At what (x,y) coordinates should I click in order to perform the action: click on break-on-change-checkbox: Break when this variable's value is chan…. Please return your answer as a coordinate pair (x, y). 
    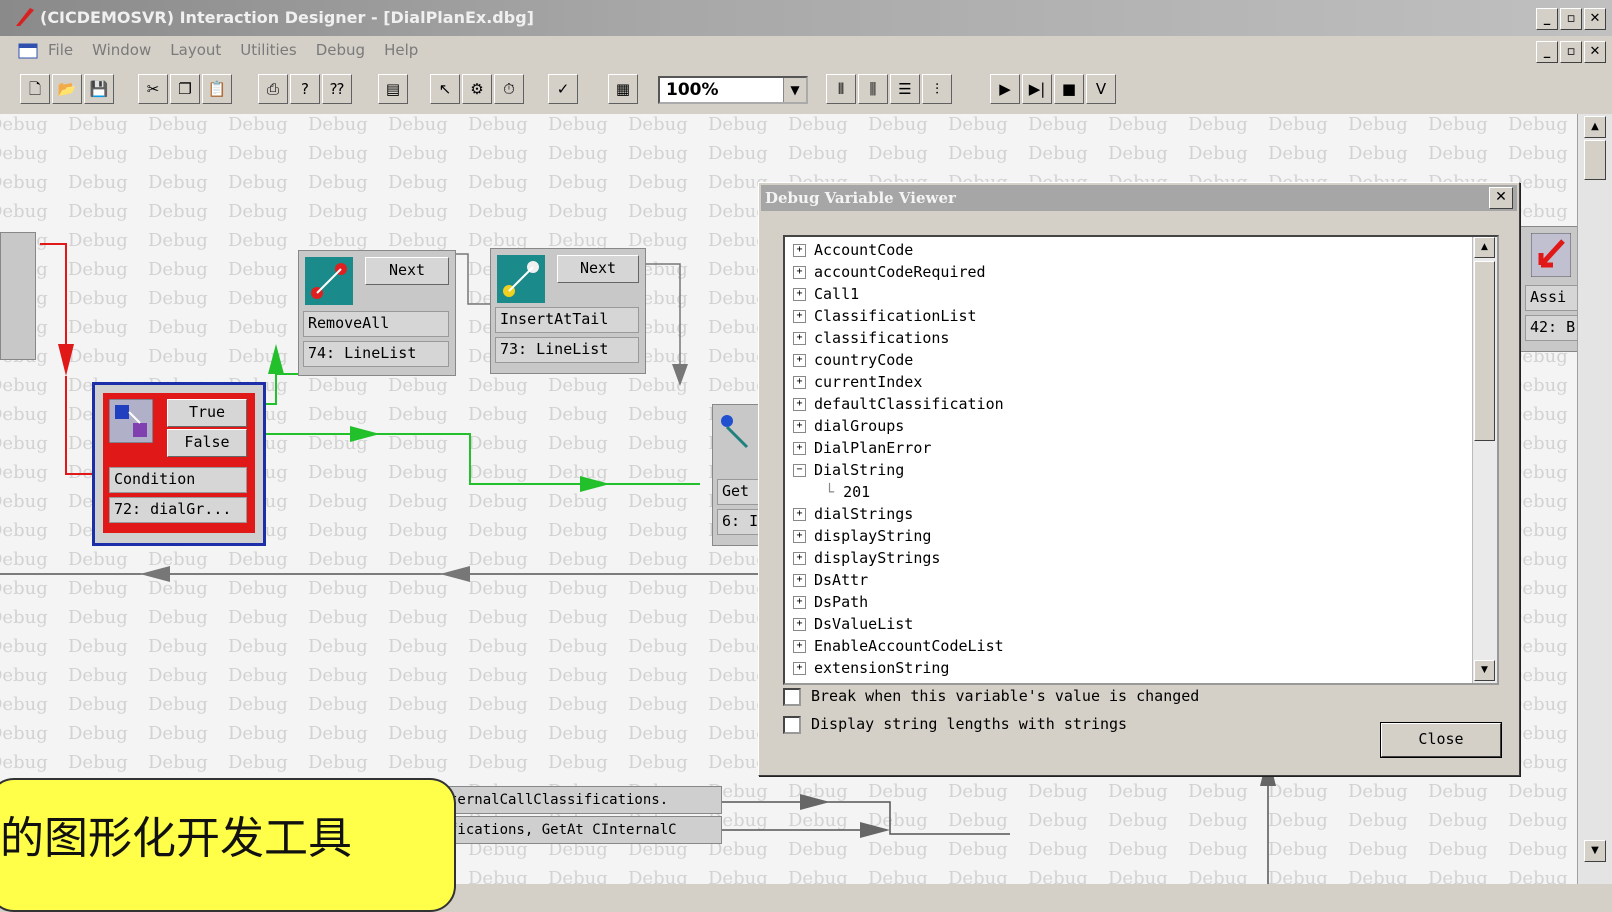
    Looking at the image, I should click on (991, 696).